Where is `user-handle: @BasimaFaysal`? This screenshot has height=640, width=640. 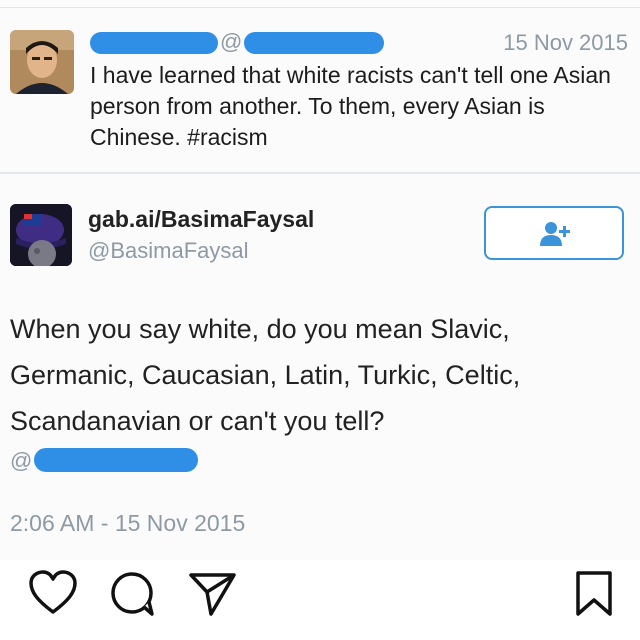 user-handle: @BasimaFaysal is located at coordinates (168, 250).